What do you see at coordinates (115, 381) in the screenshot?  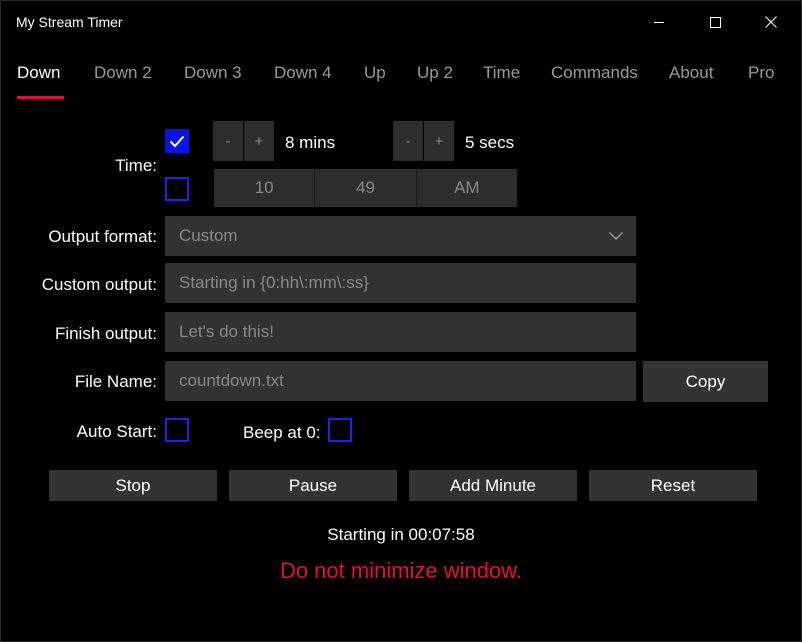 I see `file-name-label: File Name:` at bounding box center [115, 381].